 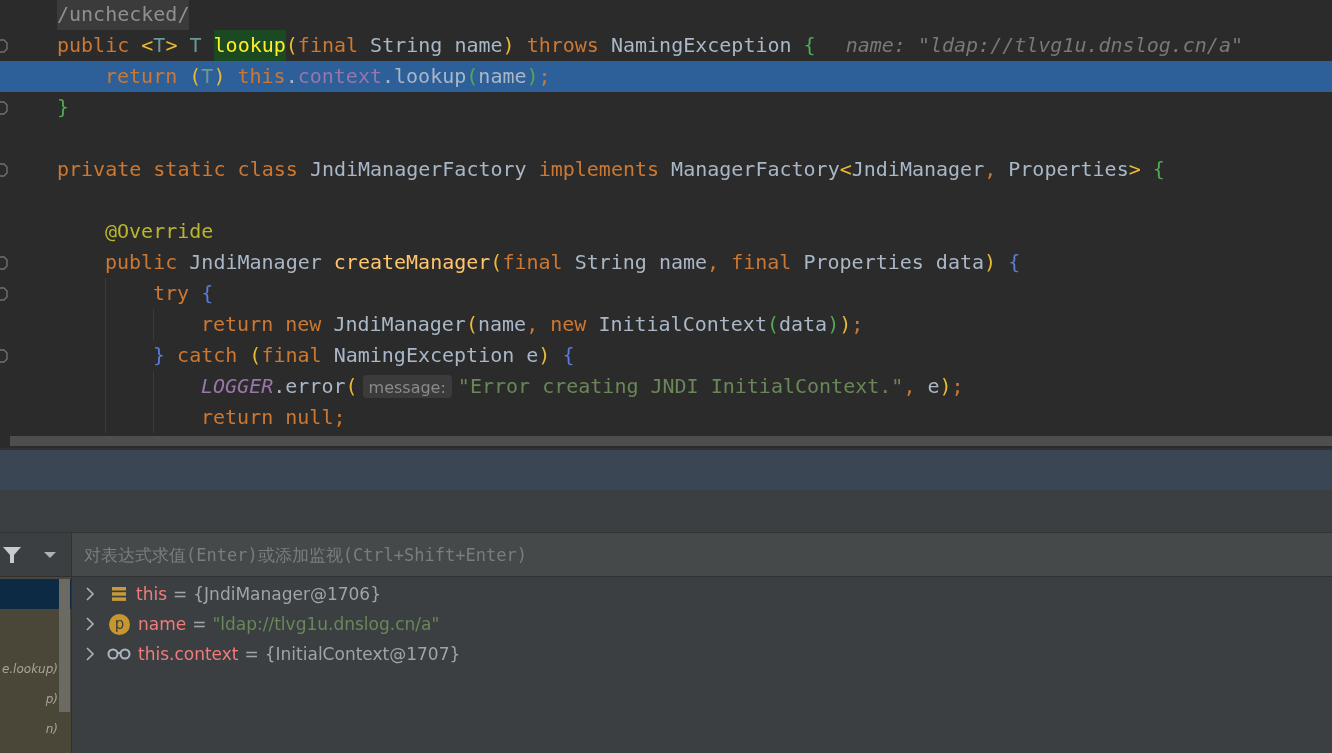 I want to click on stack-frame: e.lookup), so click(x=35, y=669).